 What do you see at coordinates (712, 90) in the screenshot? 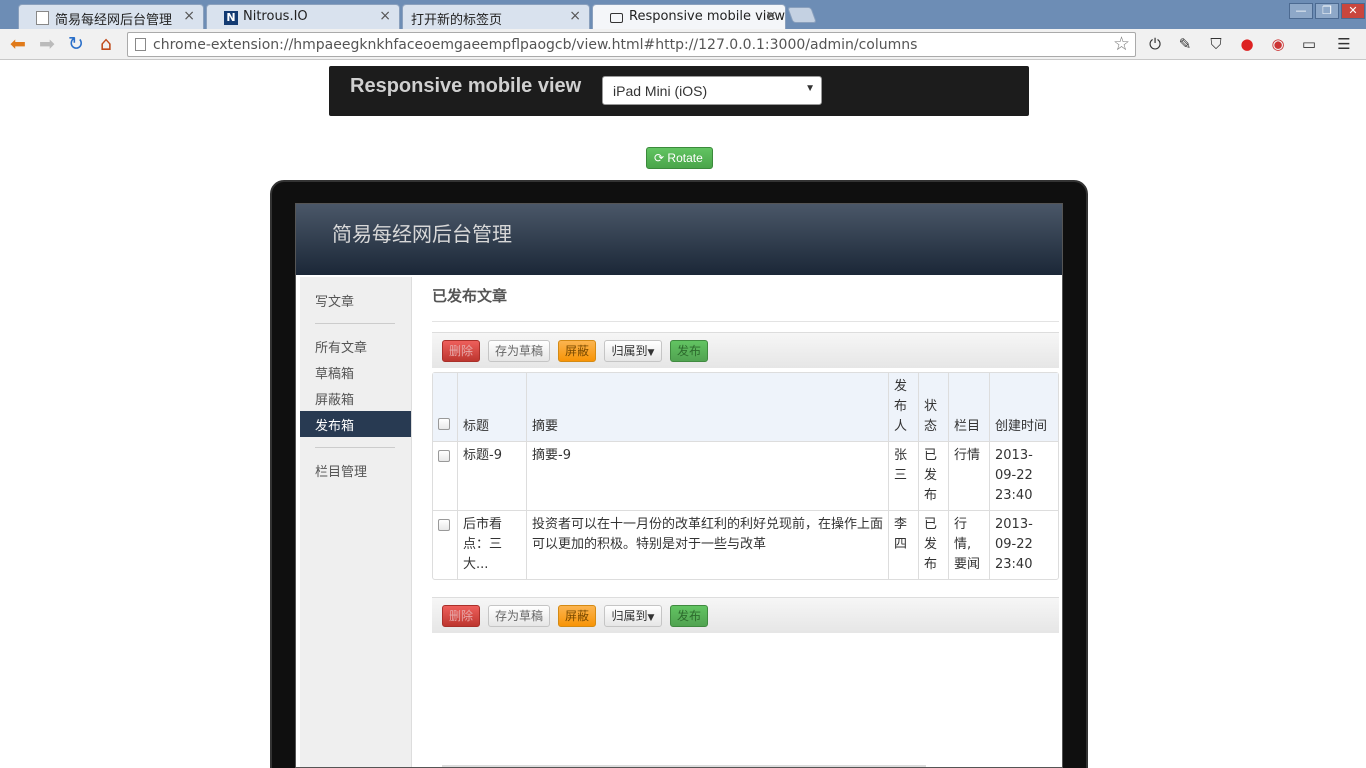
I see `device-select: iPad Mini (iOS) ▼` at bounding box center [712, 90].